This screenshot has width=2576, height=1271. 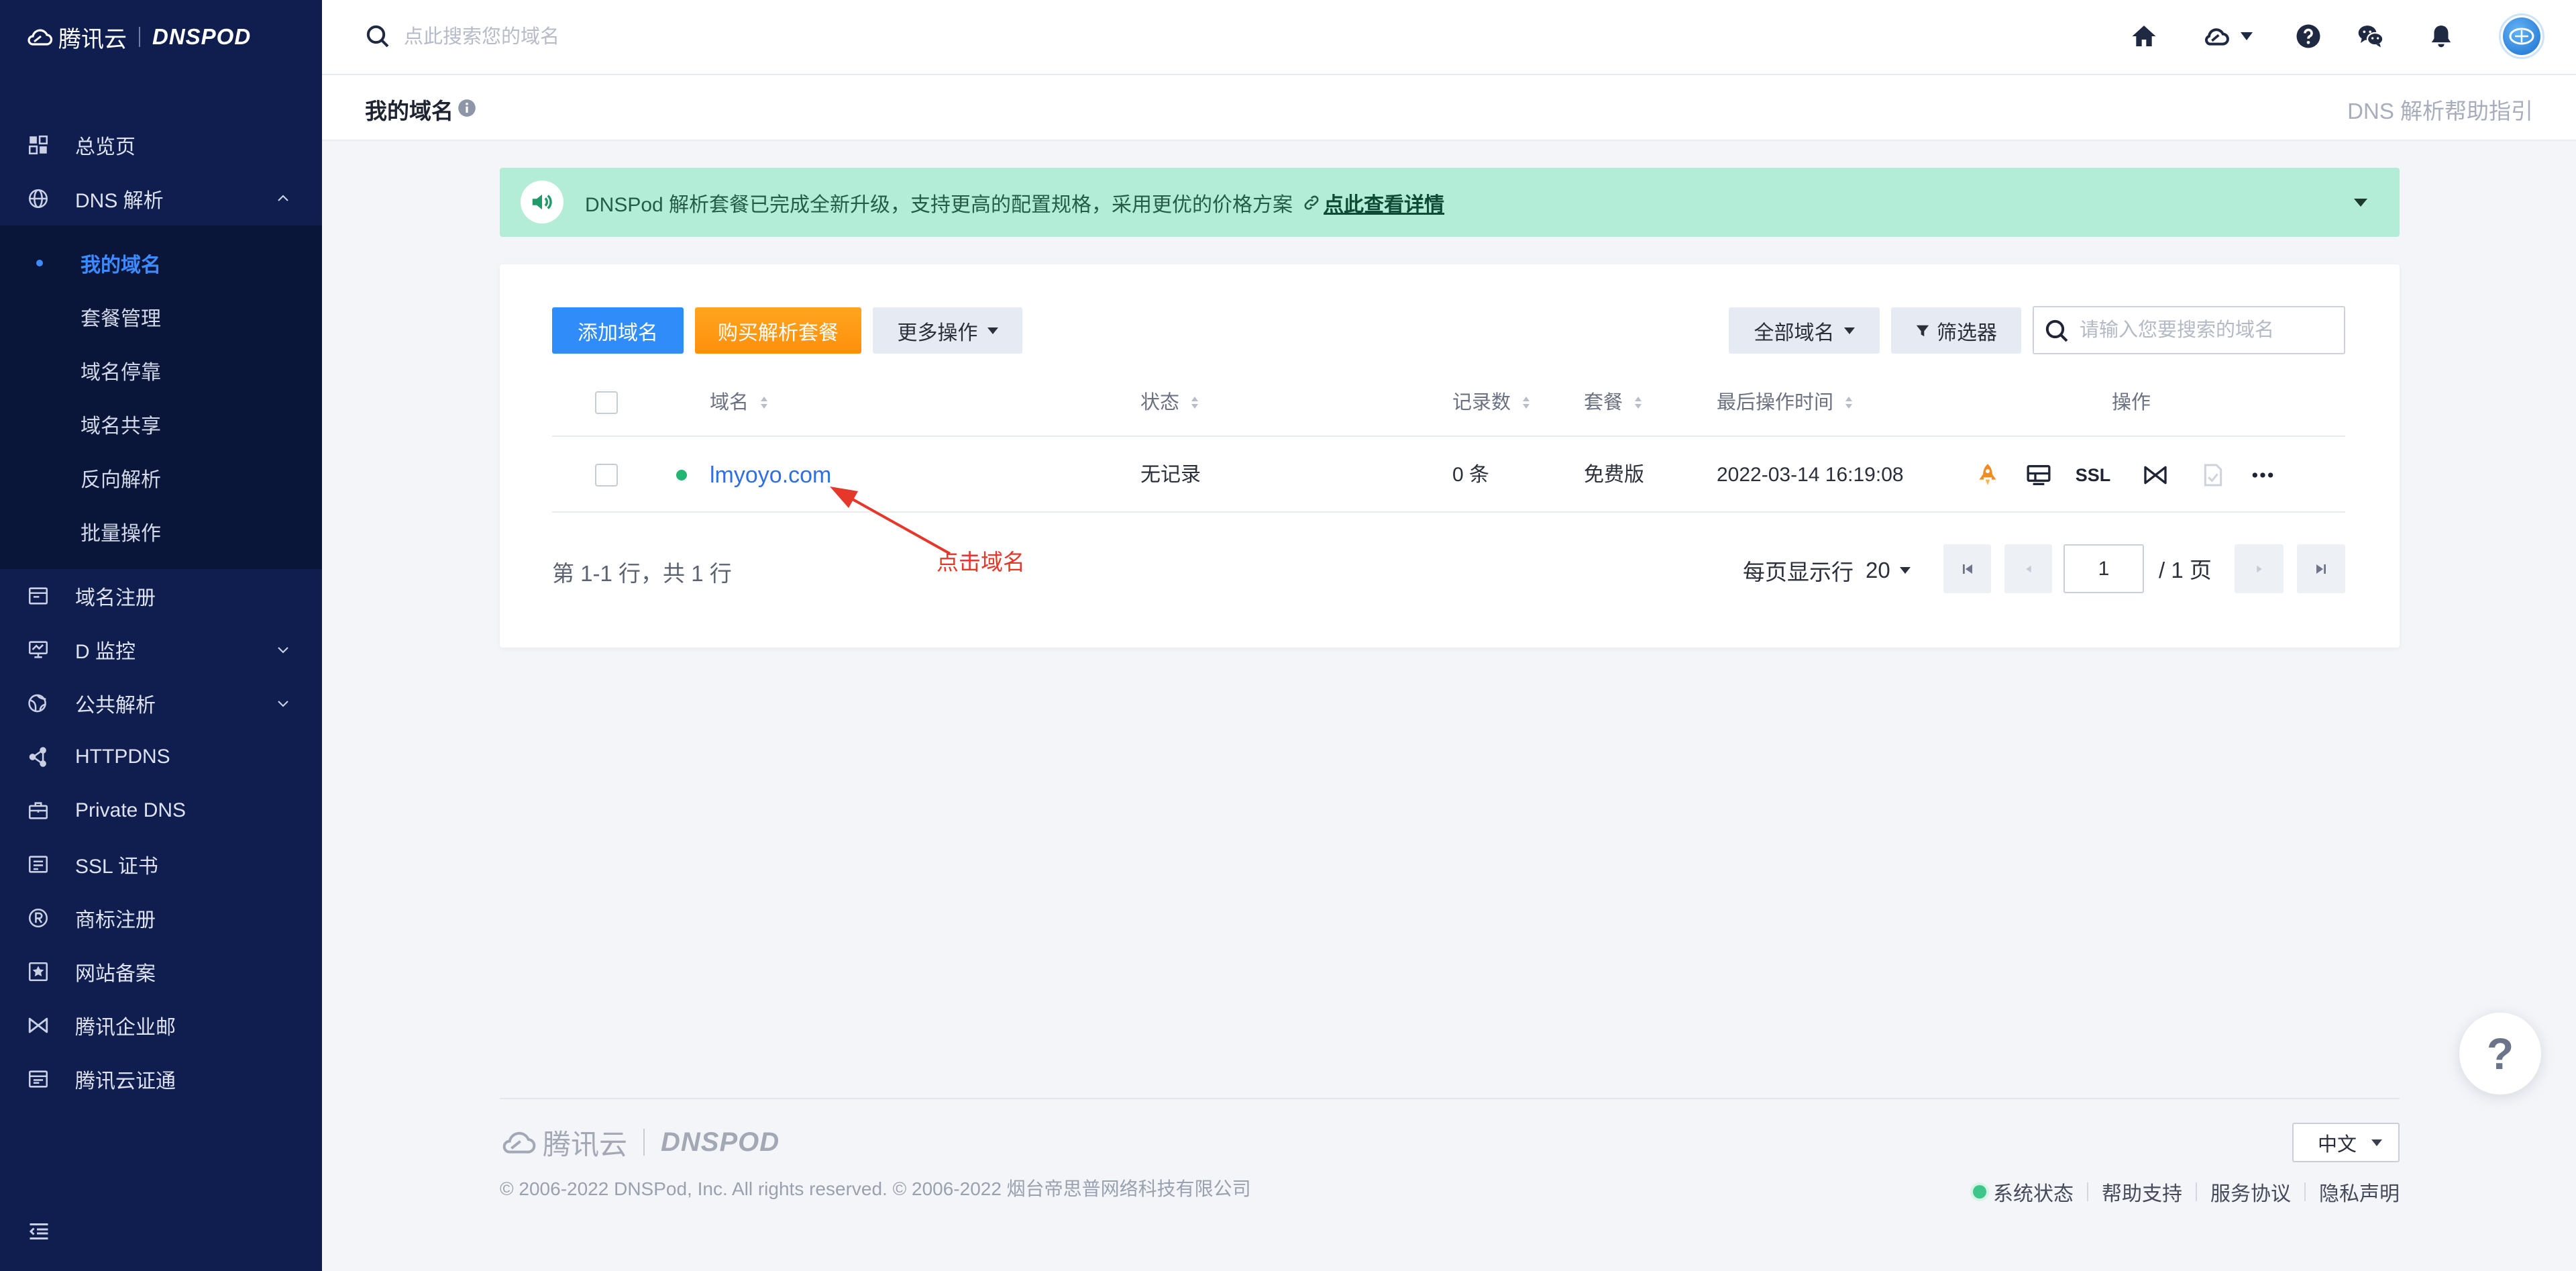 I want to click on ssl-action: SSL, so click(x=2093, y=475).